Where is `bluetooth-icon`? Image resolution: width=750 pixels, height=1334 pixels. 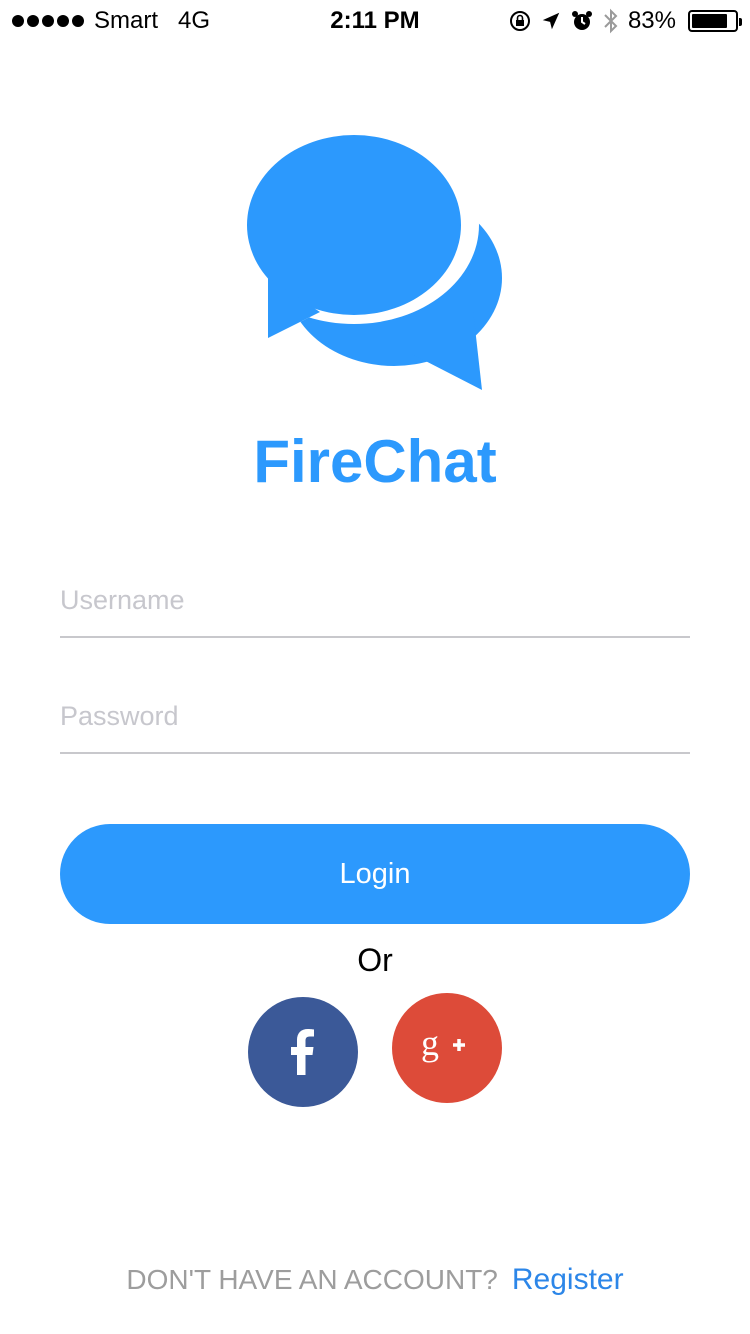 bluetooth-icon is located at coordinates (611, 21).